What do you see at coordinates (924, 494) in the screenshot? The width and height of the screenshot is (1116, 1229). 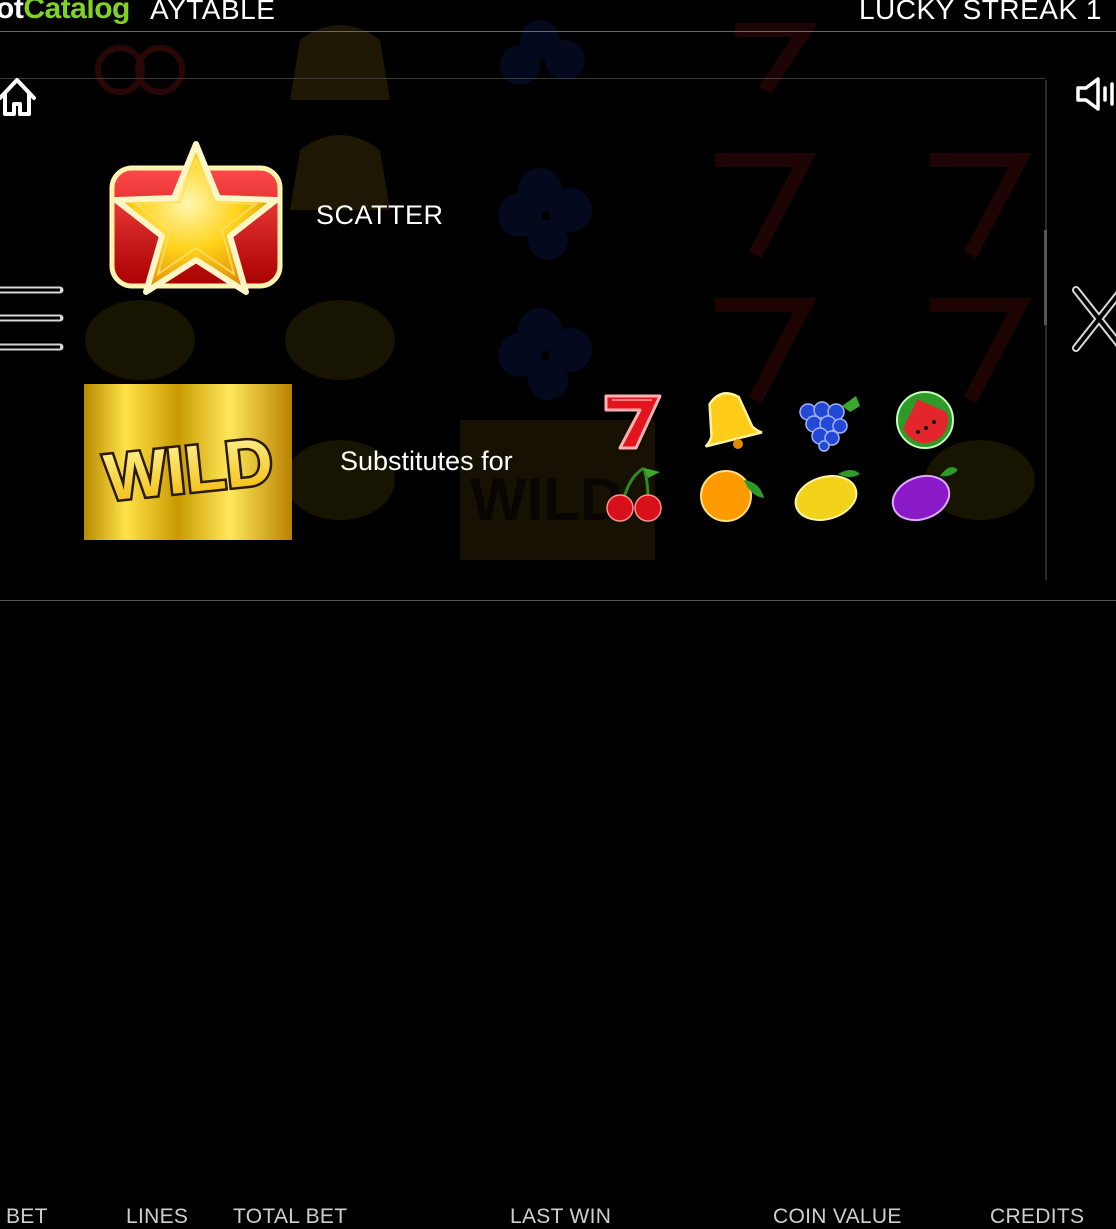 I see `plum-symbol` at bounding box center [924, 494].